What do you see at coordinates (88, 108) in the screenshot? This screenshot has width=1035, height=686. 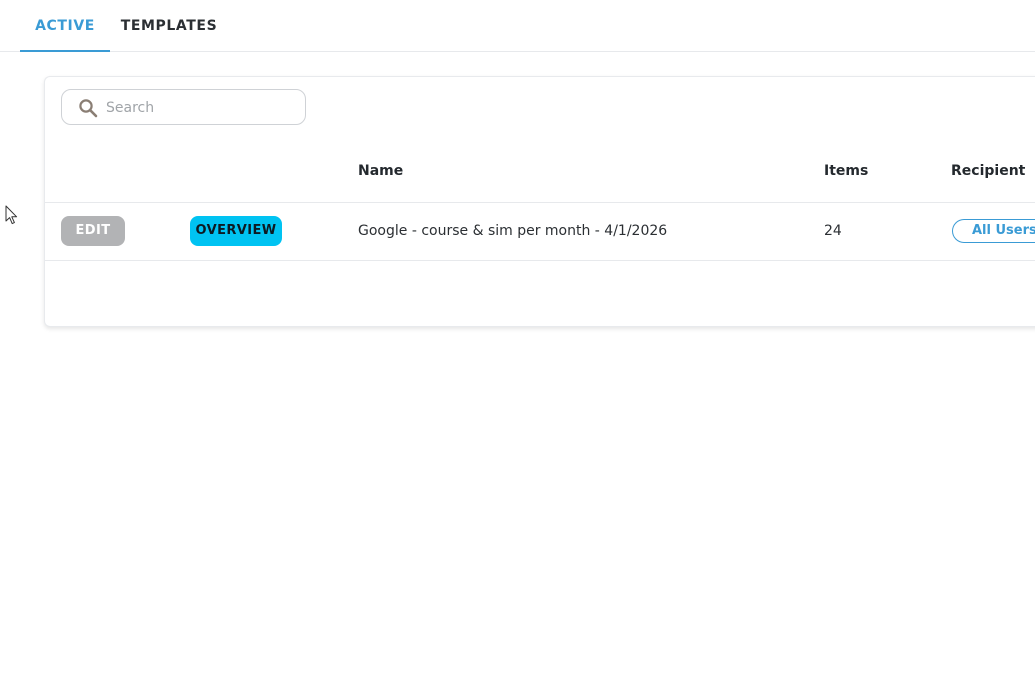 I see `search-icon` at bounding box center [88, 108].